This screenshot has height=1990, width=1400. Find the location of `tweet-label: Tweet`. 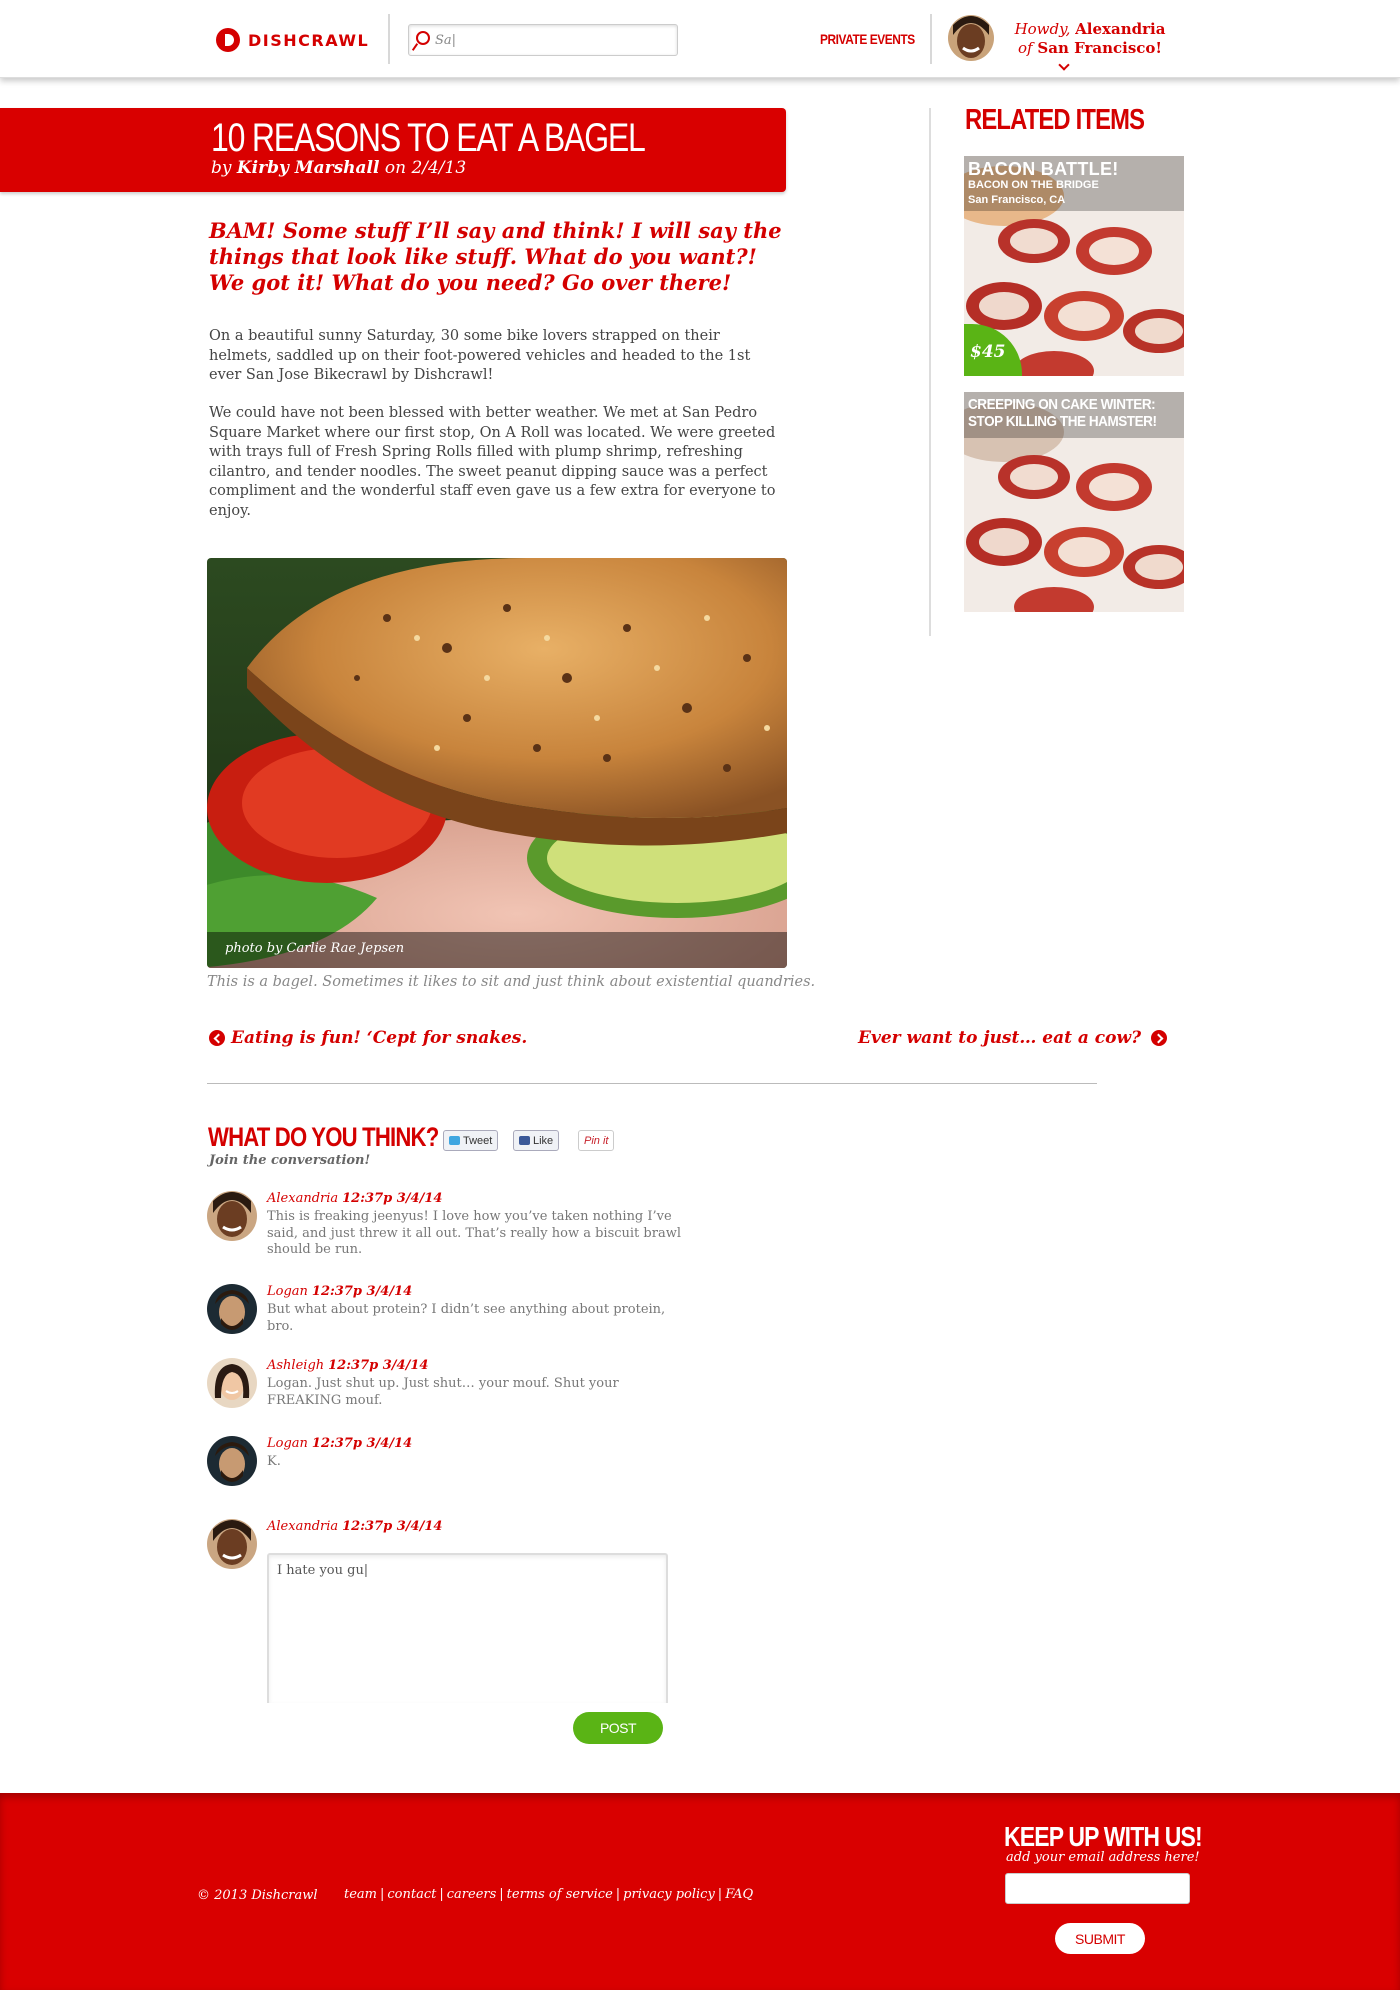

tweet-label: Tweet is located at coordinates (478, 1140).